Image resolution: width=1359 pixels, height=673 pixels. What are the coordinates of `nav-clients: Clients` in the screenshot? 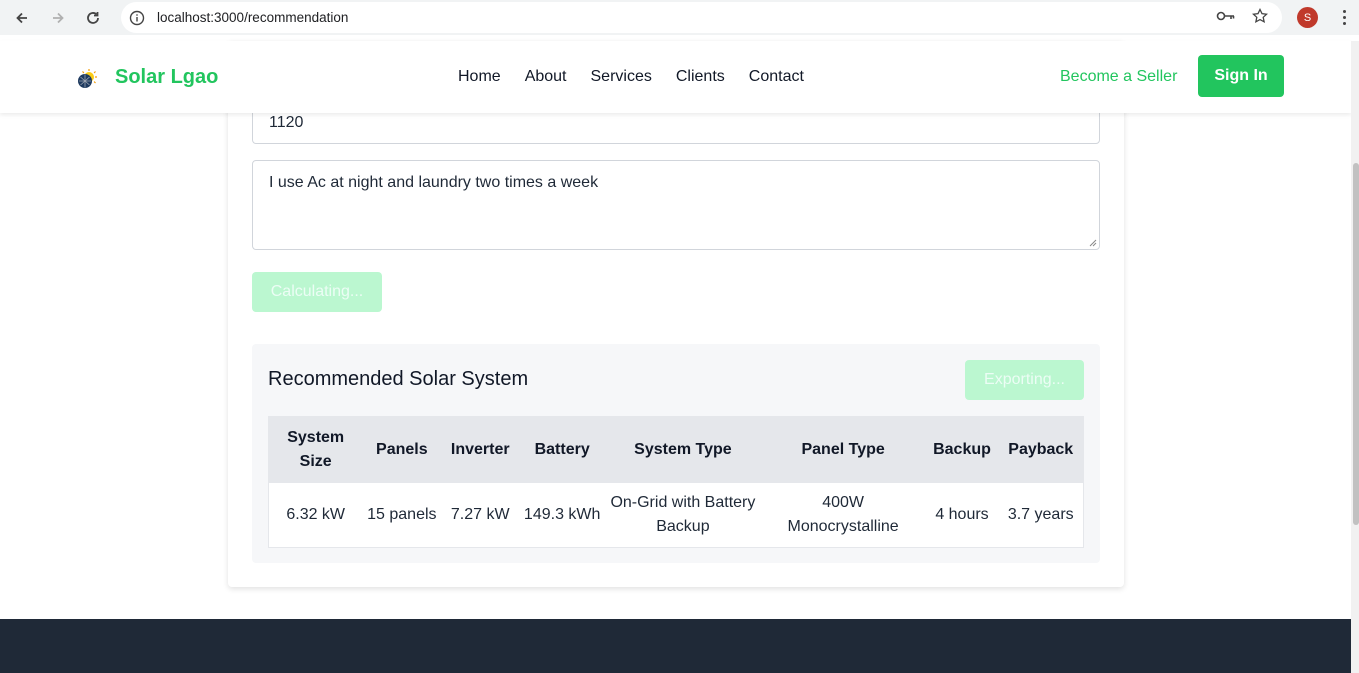 It's located at (700, 77).